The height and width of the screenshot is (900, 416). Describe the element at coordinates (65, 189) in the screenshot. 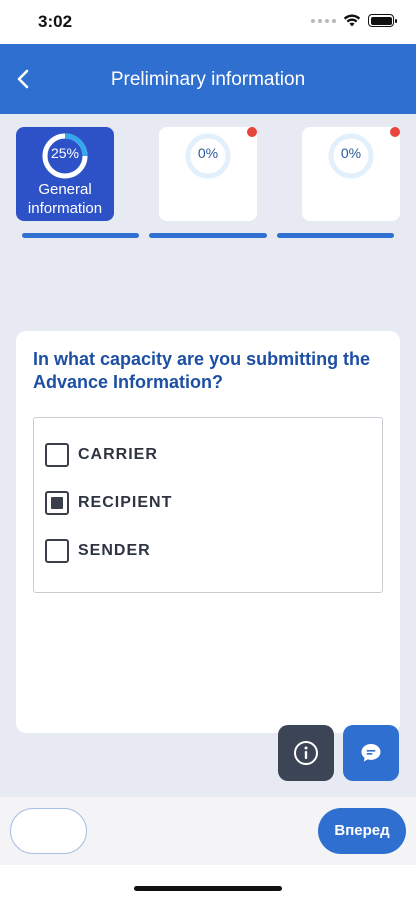

I see `step-label-line: General` at that location.